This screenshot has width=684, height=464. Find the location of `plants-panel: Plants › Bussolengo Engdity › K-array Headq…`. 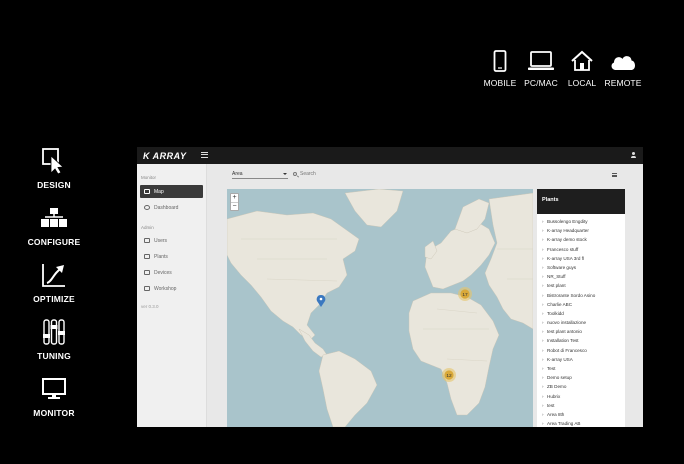

plants-panel: Plants › Bussolengo Engdity › K-array Headq… is located at coordinates (581, 308).